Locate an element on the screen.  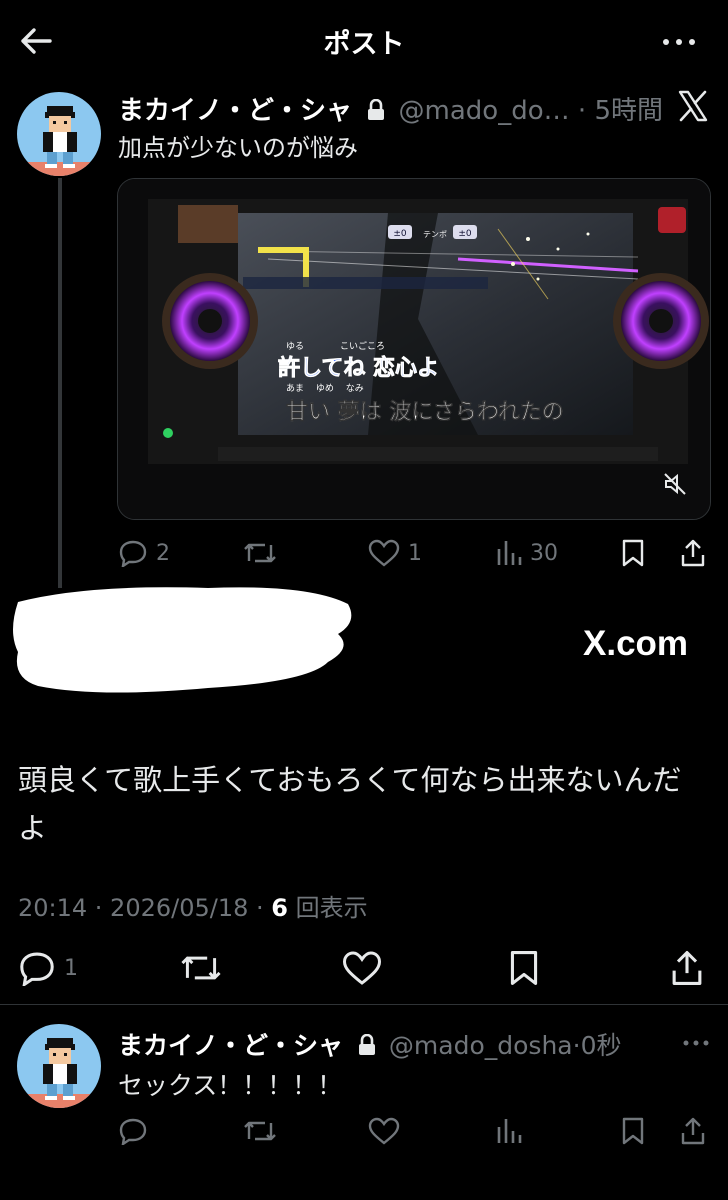
views-label: 回表示 is located at coordinates (331, 908).